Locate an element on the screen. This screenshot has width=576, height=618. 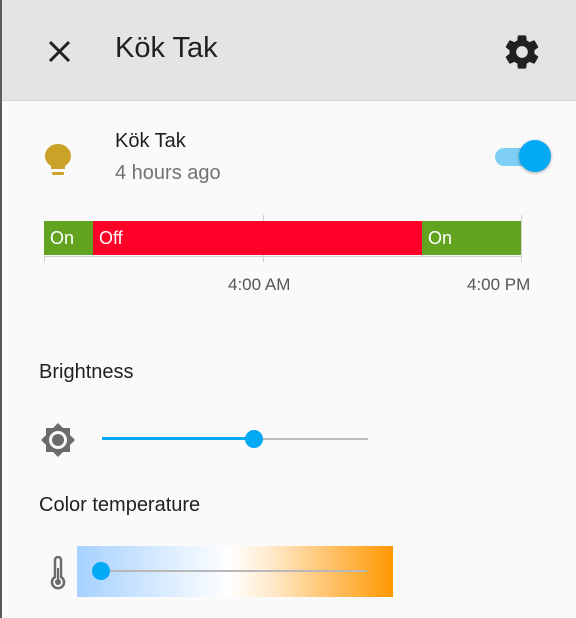
slider-track is located at coordinates (234, 571).